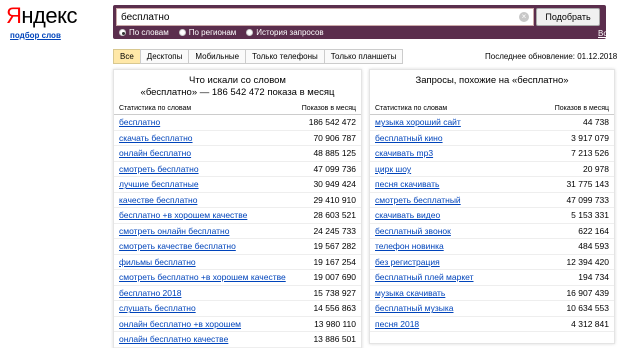 The image size is (624, 348). I want to click on panel-title: Запросы, похожие на «бесплатно», so click(492, 80).